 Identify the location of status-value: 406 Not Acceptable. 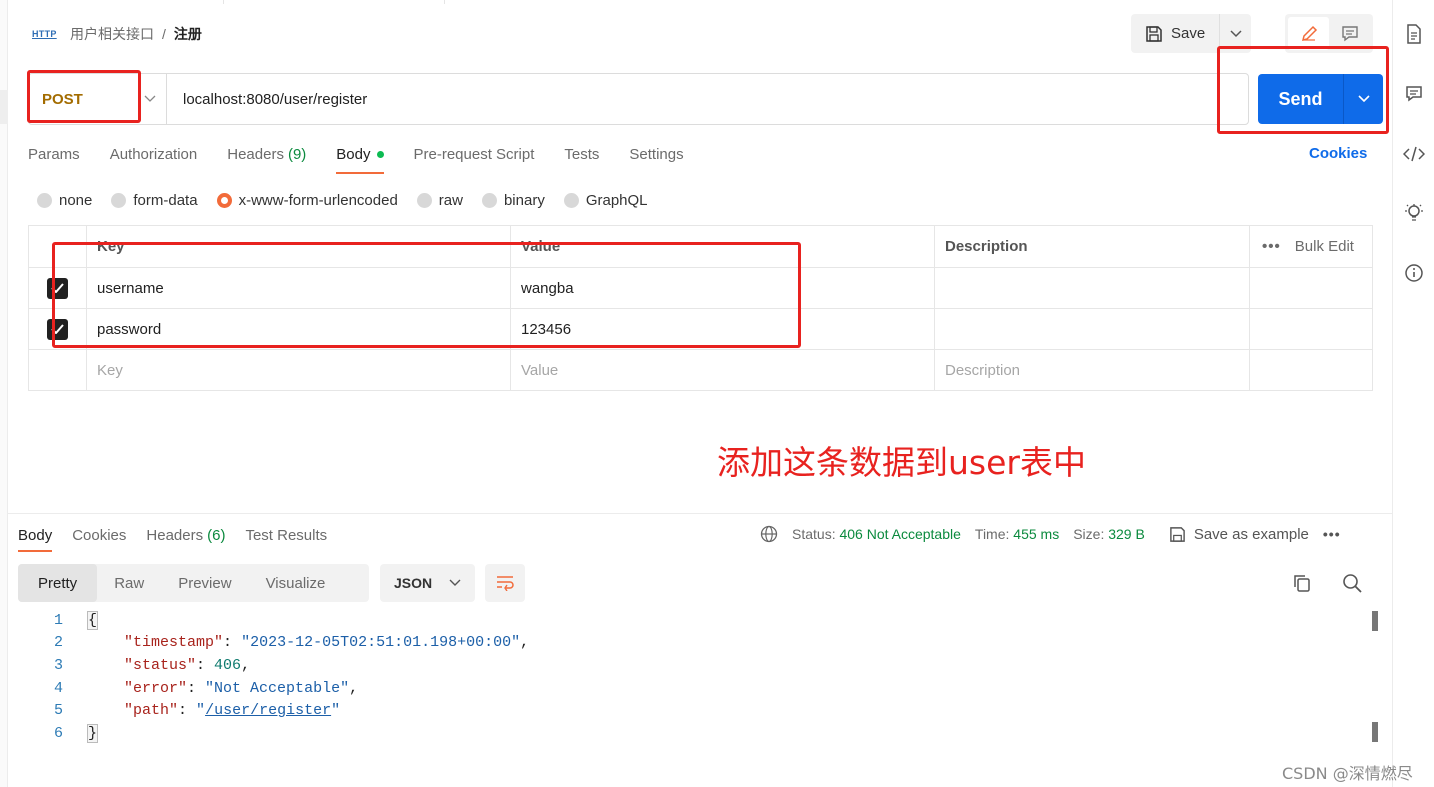
(900, 534).